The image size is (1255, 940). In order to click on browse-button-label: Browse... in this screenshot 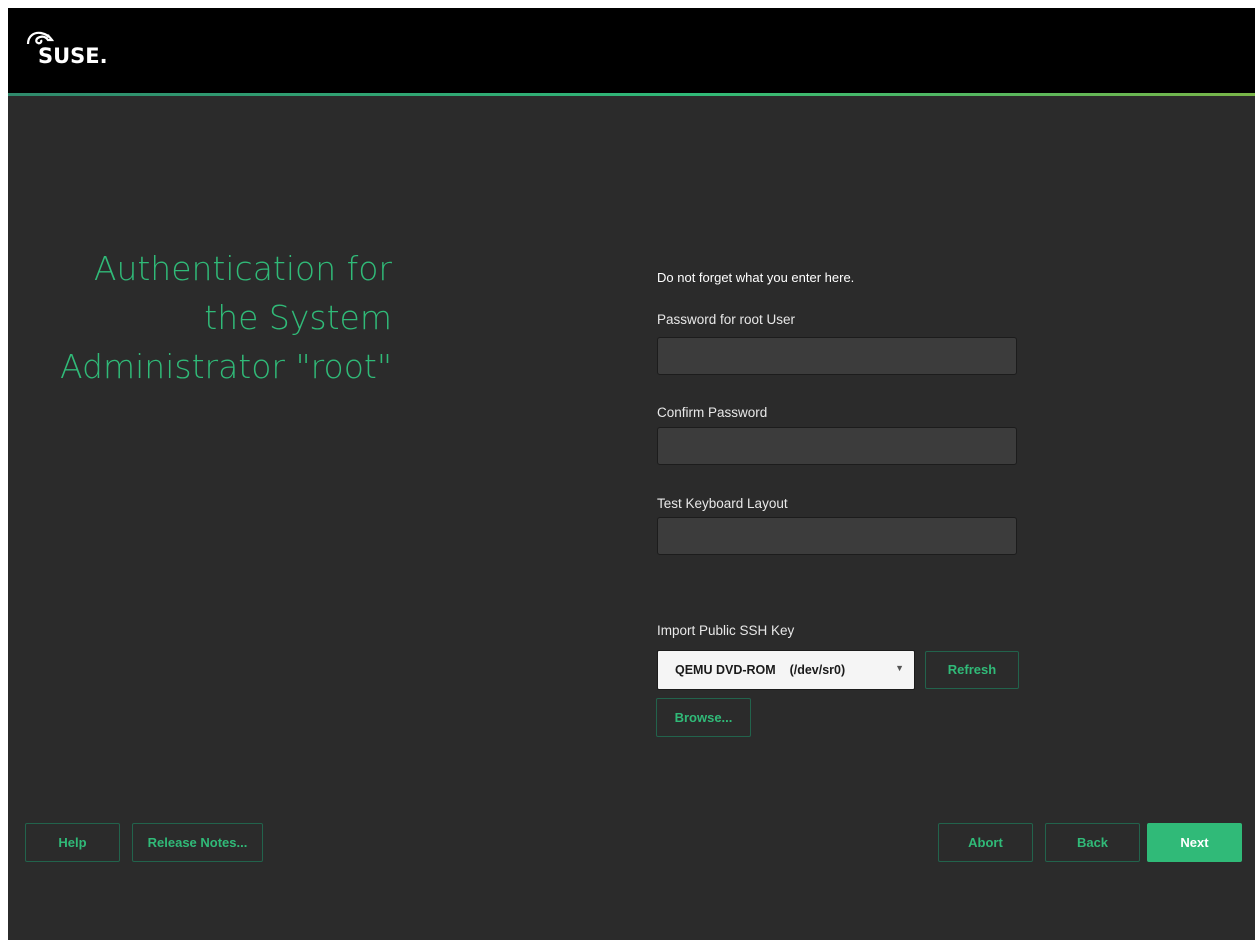, I will do `click(703, 717)`.